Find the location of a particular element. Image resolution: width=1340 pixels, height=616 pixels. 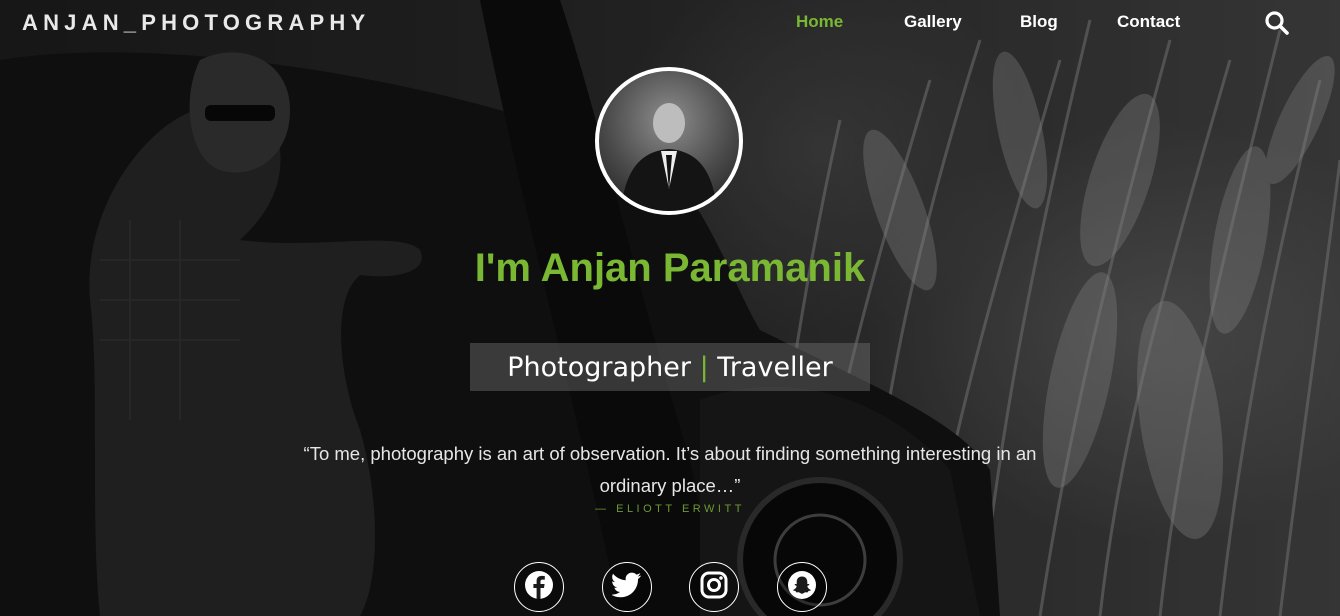

snapchat-button is located at coordinates (802, 587).